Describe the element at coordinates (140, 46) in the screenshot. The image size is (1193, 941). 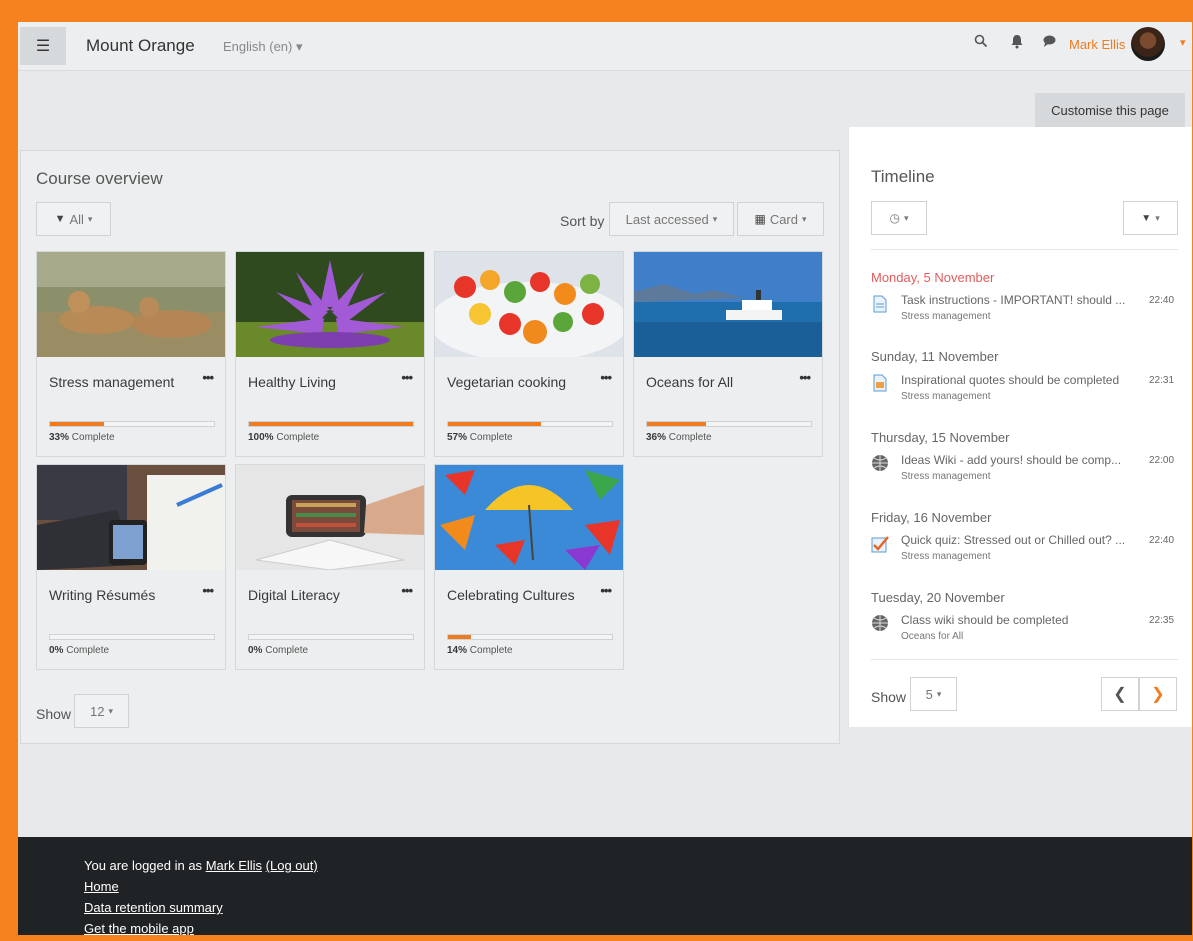
I see `site-name: Mount Orange` at that location.